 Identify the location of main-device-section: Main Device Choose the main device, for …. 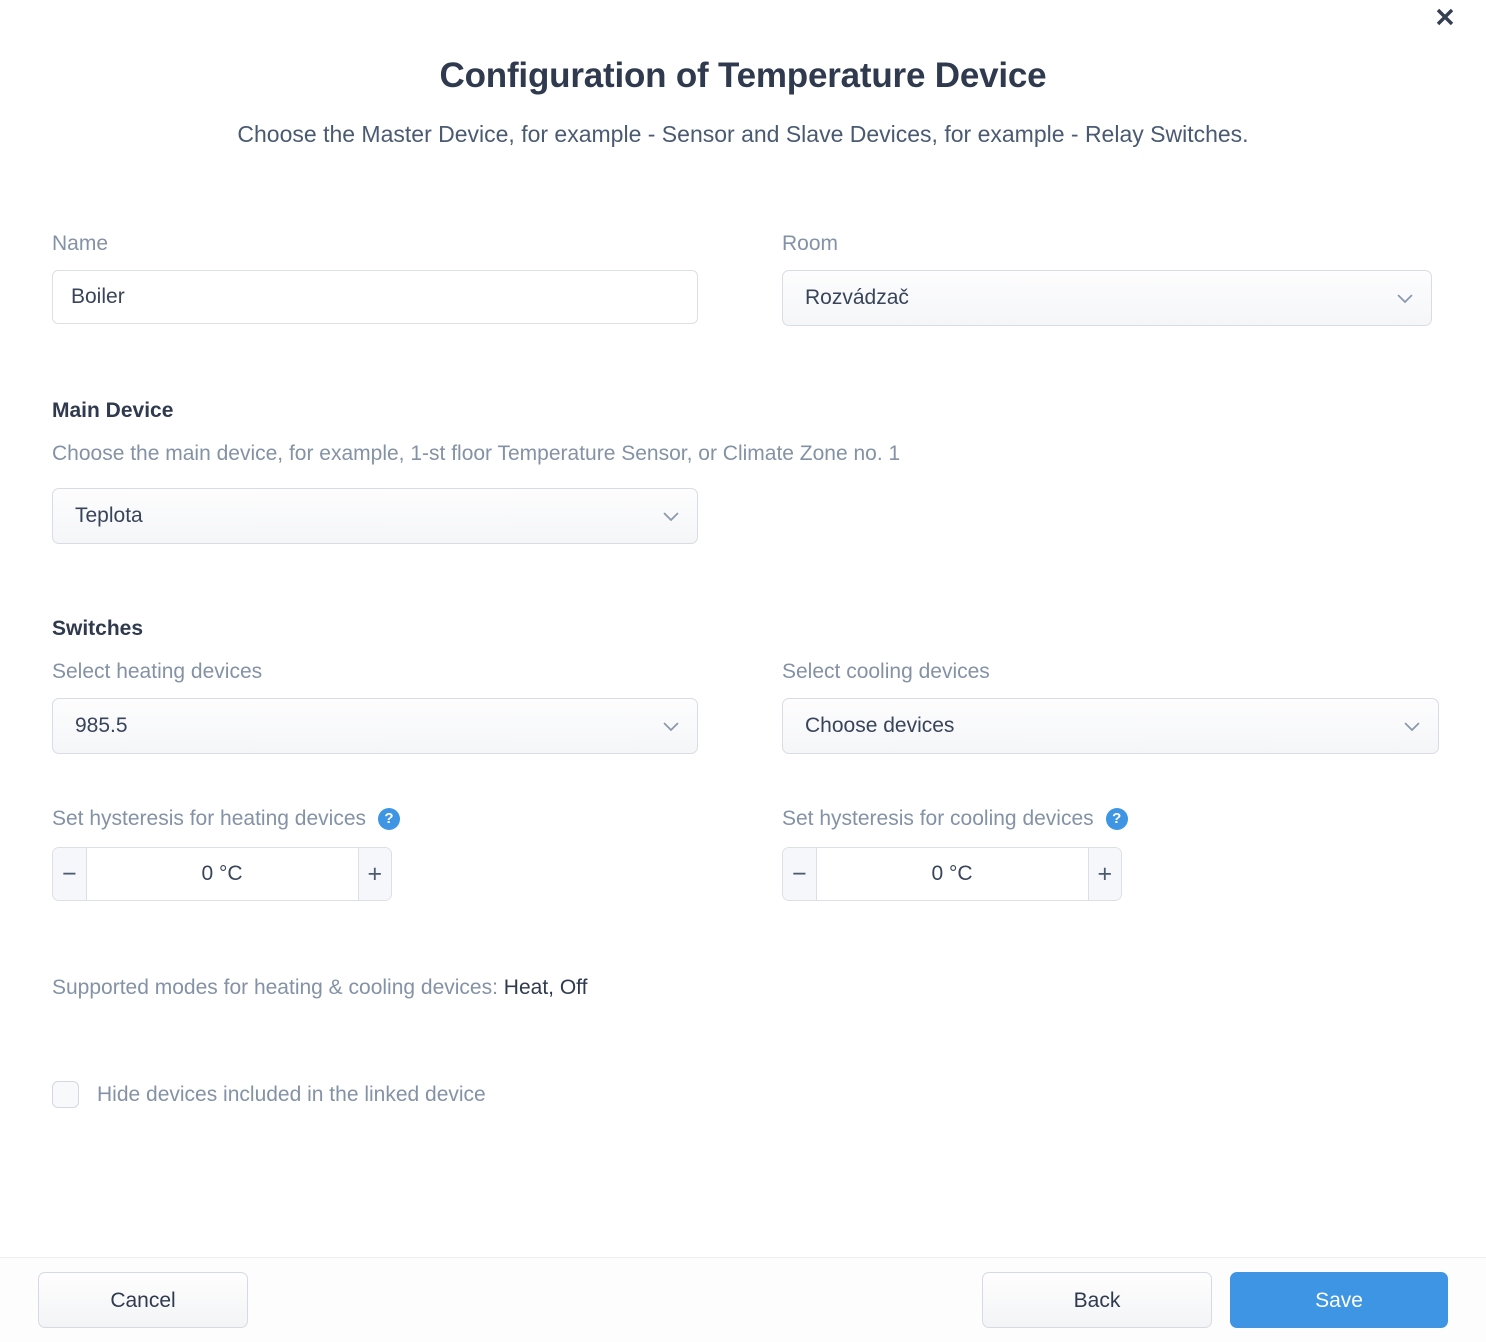
(743, 471).